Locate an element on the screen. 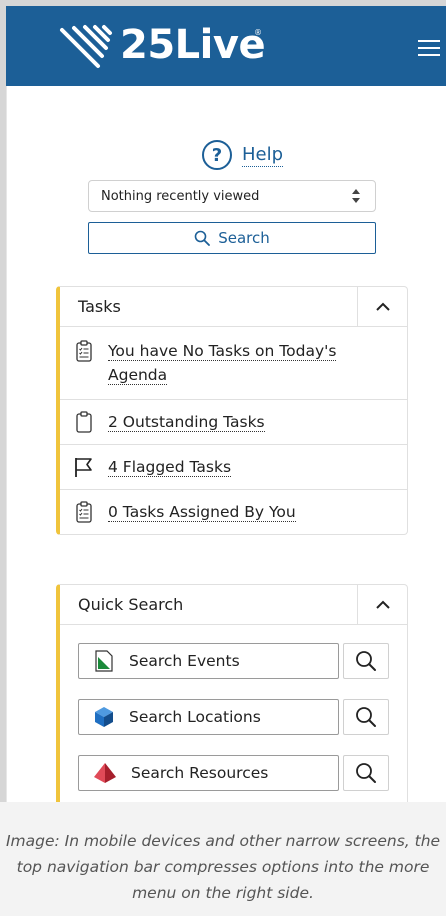  more-menu-hamburger-icon is located at coordinates (429, 49).